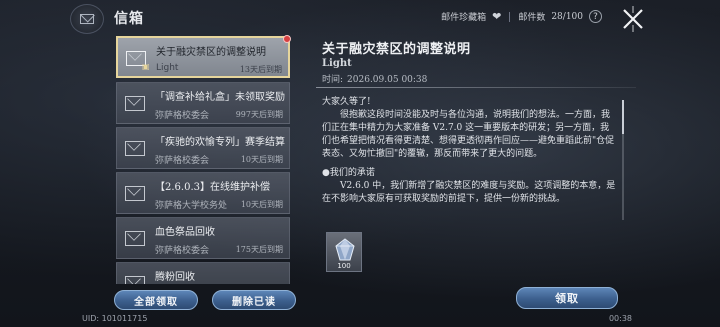  What do you see at coordinates (87, 19) in the screenshot?
I see `mailbox-logo-icon` at bounding box center [87, 19].